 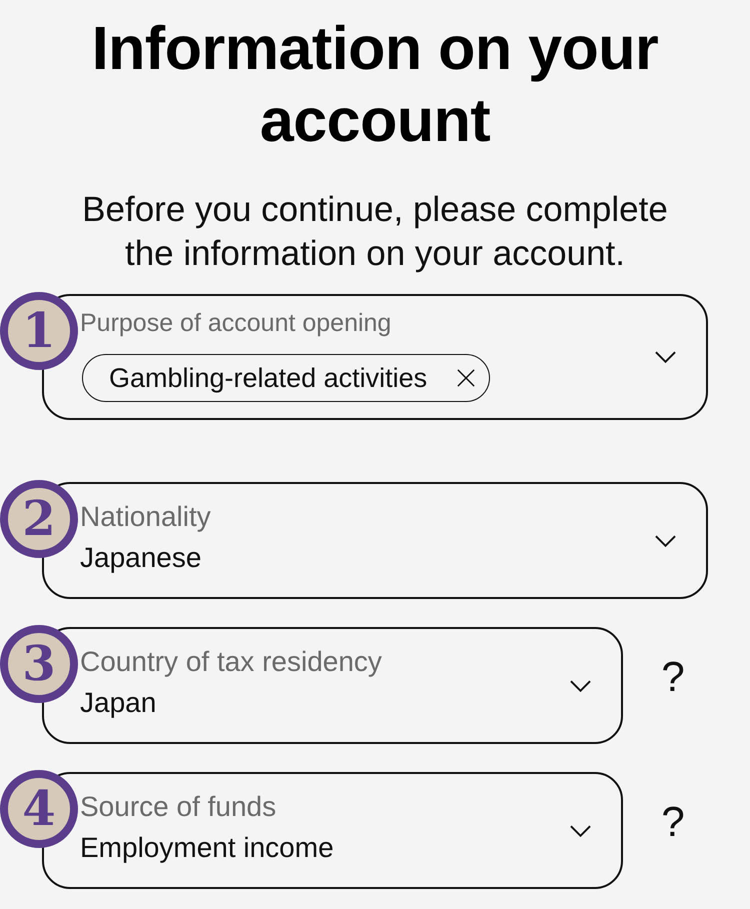 What do you see at coordinates (231, 661) in the screenshot?
I see `field-label: Country of tax residency` at bounding box center [231, 661].